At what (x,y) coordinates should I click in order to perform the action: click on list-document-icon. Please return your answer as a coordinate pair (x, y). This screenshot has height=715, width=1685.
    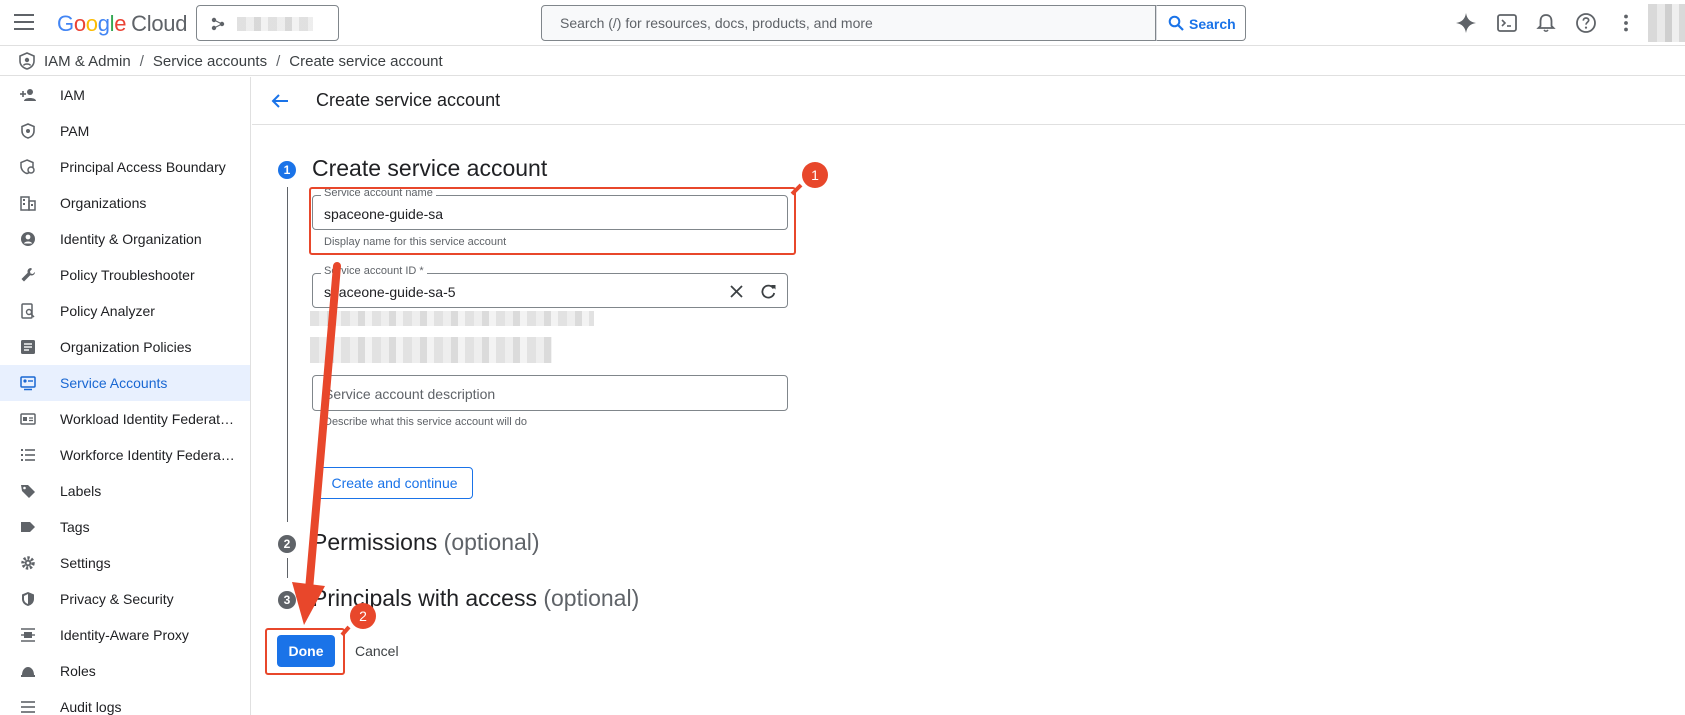
    Looking at the image, I should click on (28, 347).